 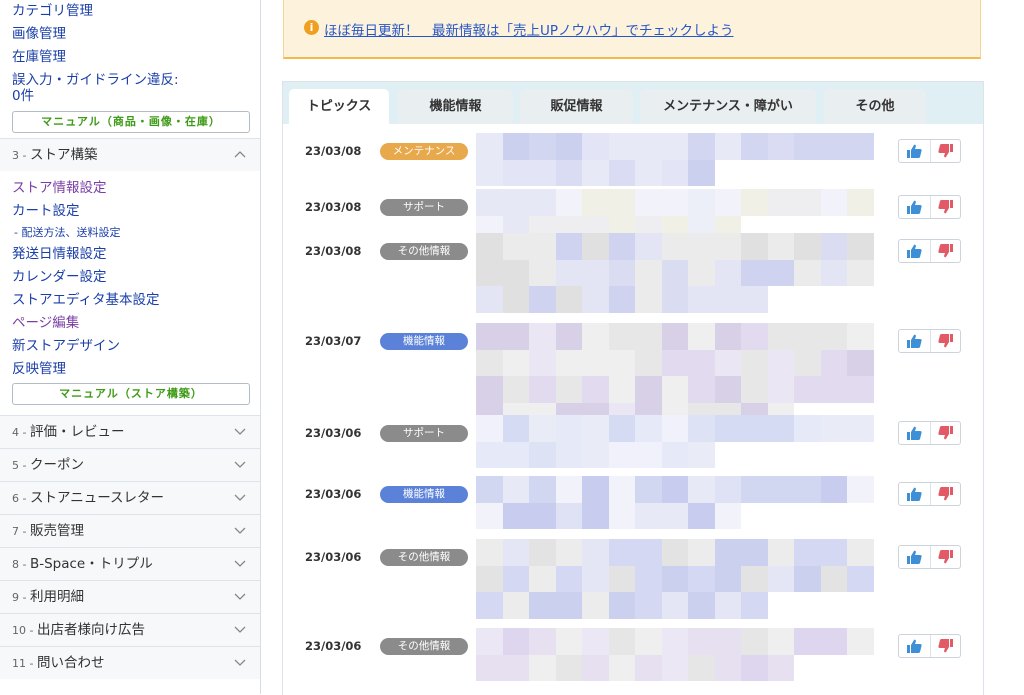 I want to click on sidebar-item-category: カテゴリ管理, so click(x=130, y=11).